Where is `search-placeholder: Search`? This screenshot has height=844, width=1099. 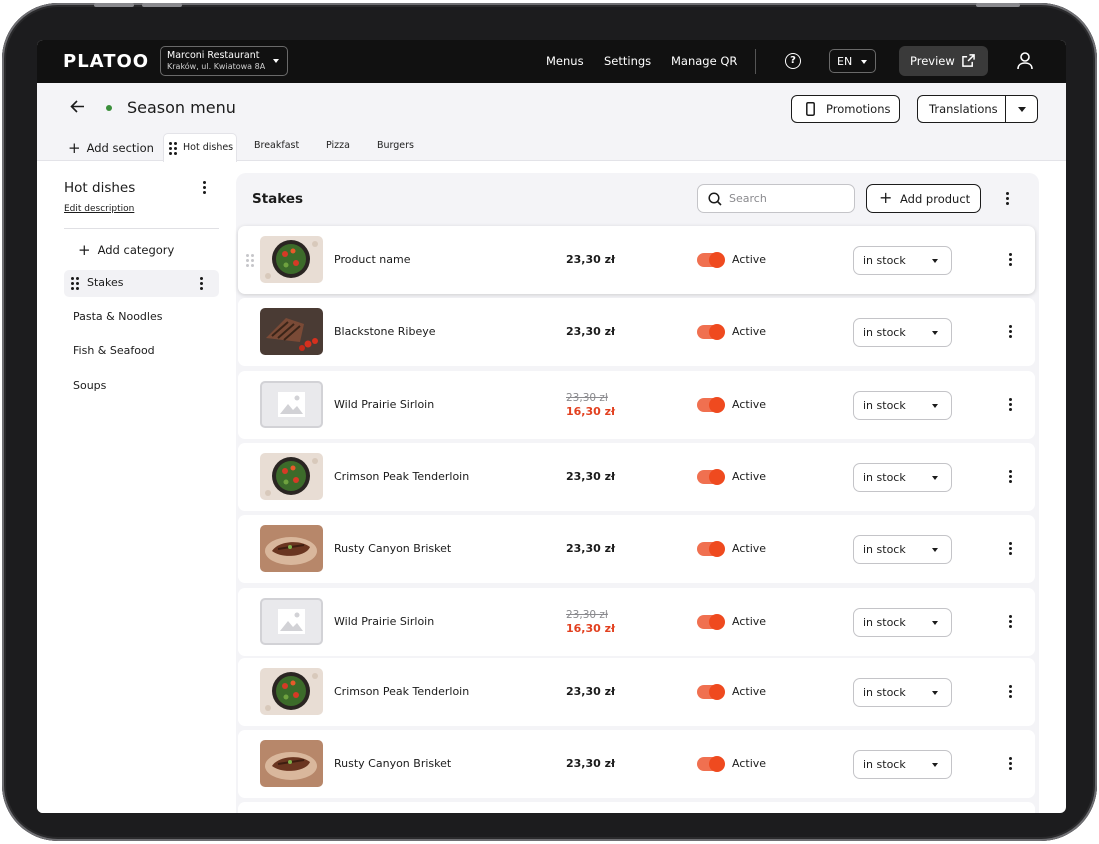 search-placeholder: Search is located at coordinates (748, 198).